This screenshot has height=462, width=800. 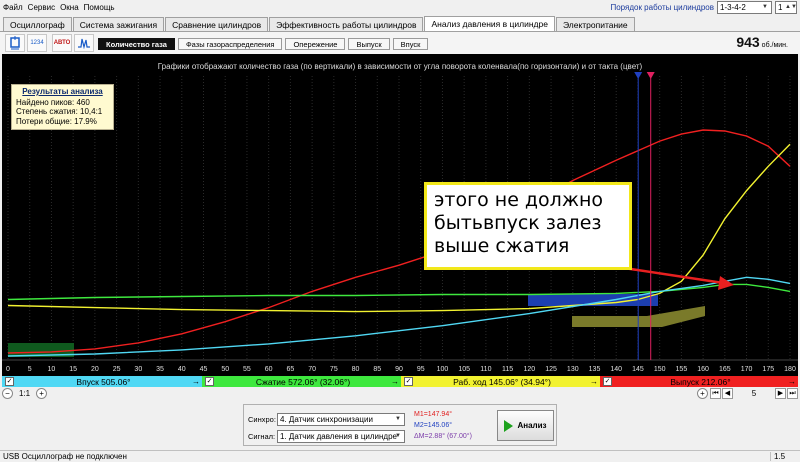 I want to click on x-tick-label: 140, so click(x=616, y=369).